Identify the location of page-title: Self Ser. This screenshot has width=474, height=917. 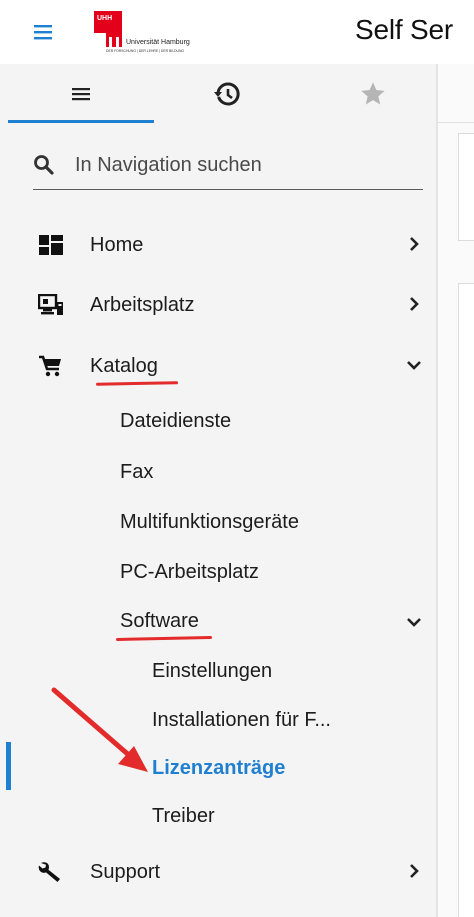
(404, 29).